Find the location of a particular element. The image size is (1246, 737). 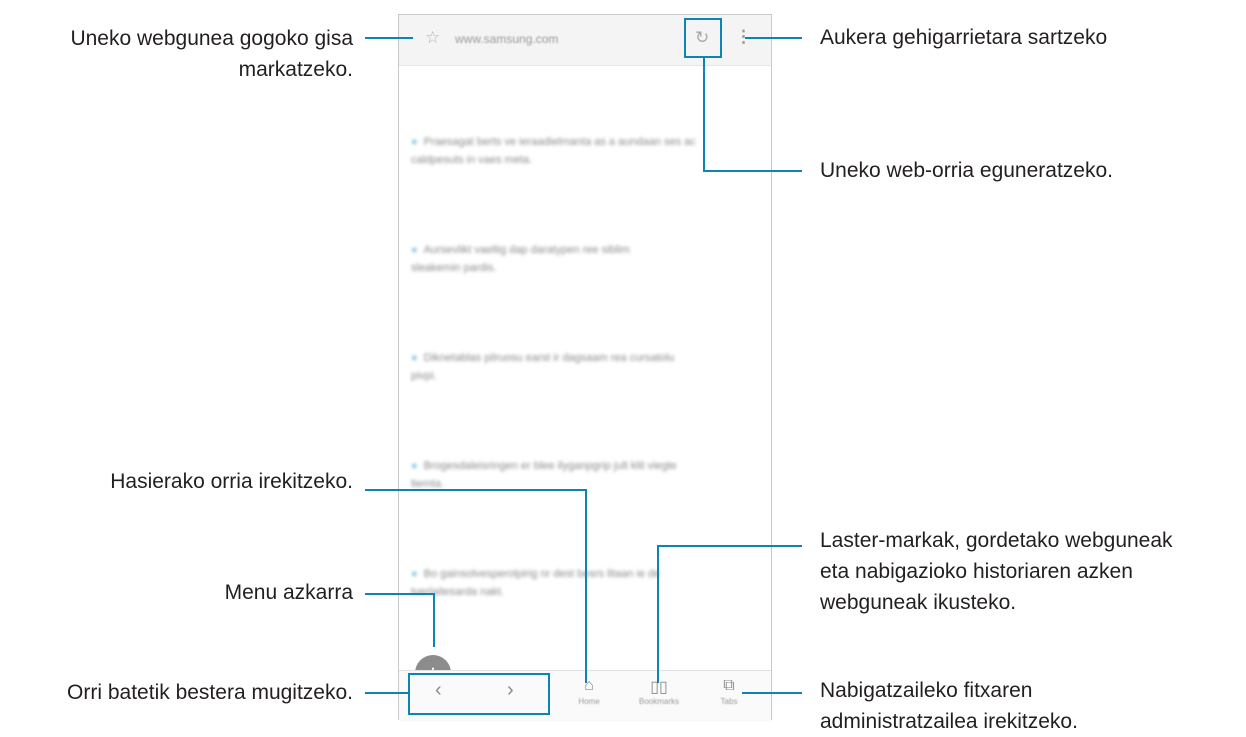

navigation-highlight is located at coordinates (479, 694).